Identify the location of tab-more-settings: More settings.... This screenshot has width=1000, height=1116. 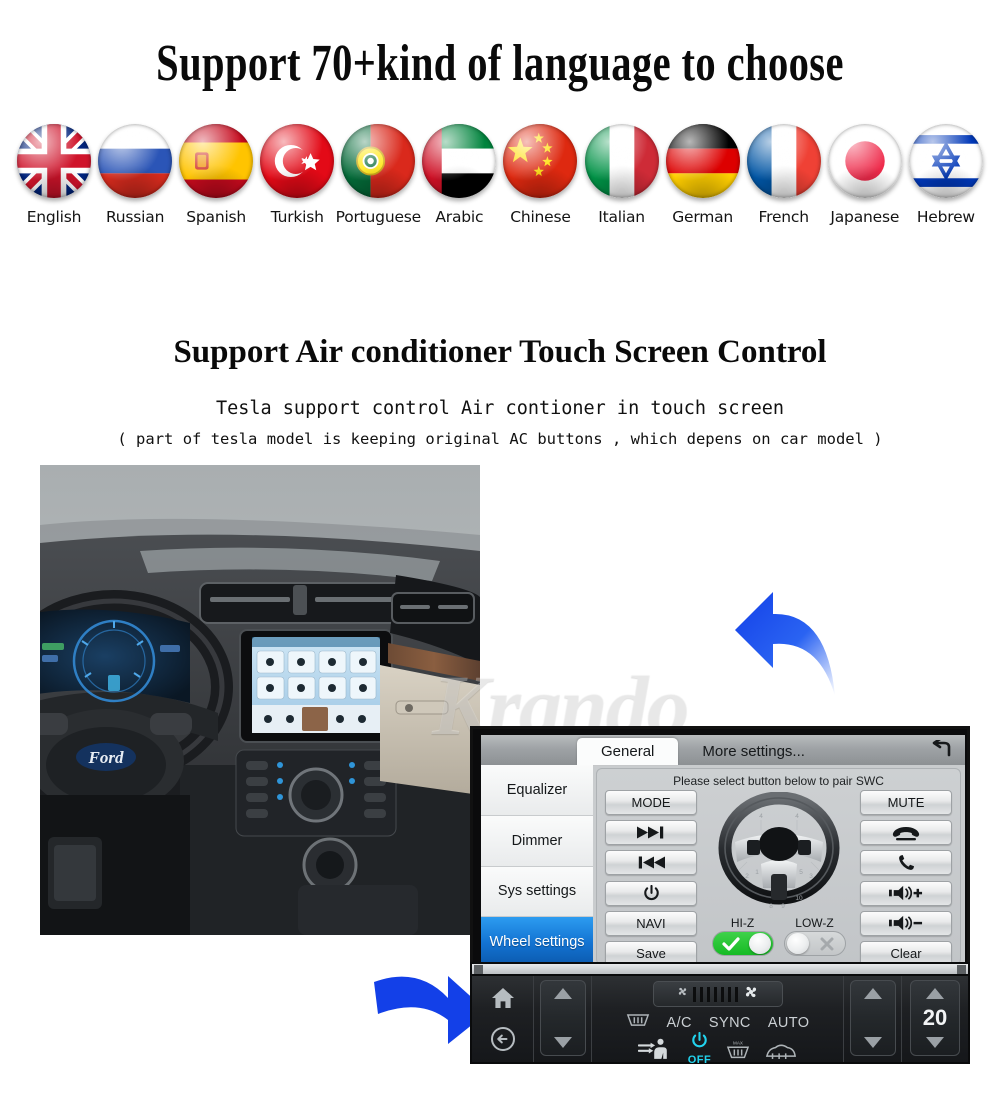
(753, 751).